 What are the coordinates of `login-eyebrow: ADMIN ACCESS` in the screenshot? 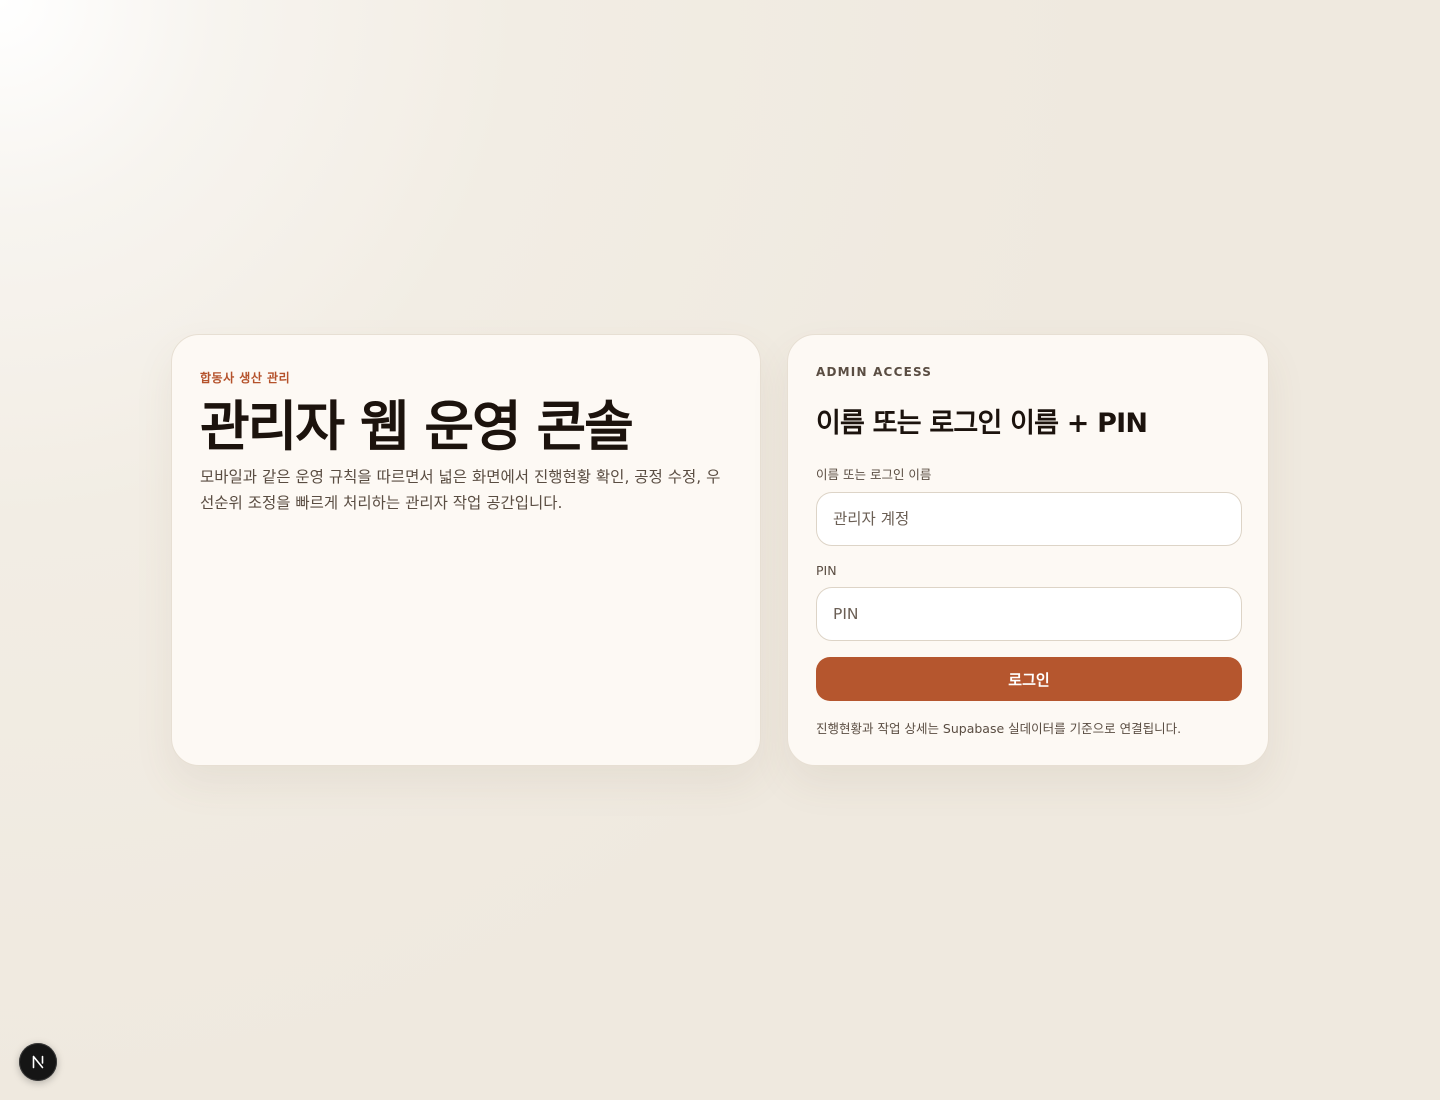 It's located at (874, 372).